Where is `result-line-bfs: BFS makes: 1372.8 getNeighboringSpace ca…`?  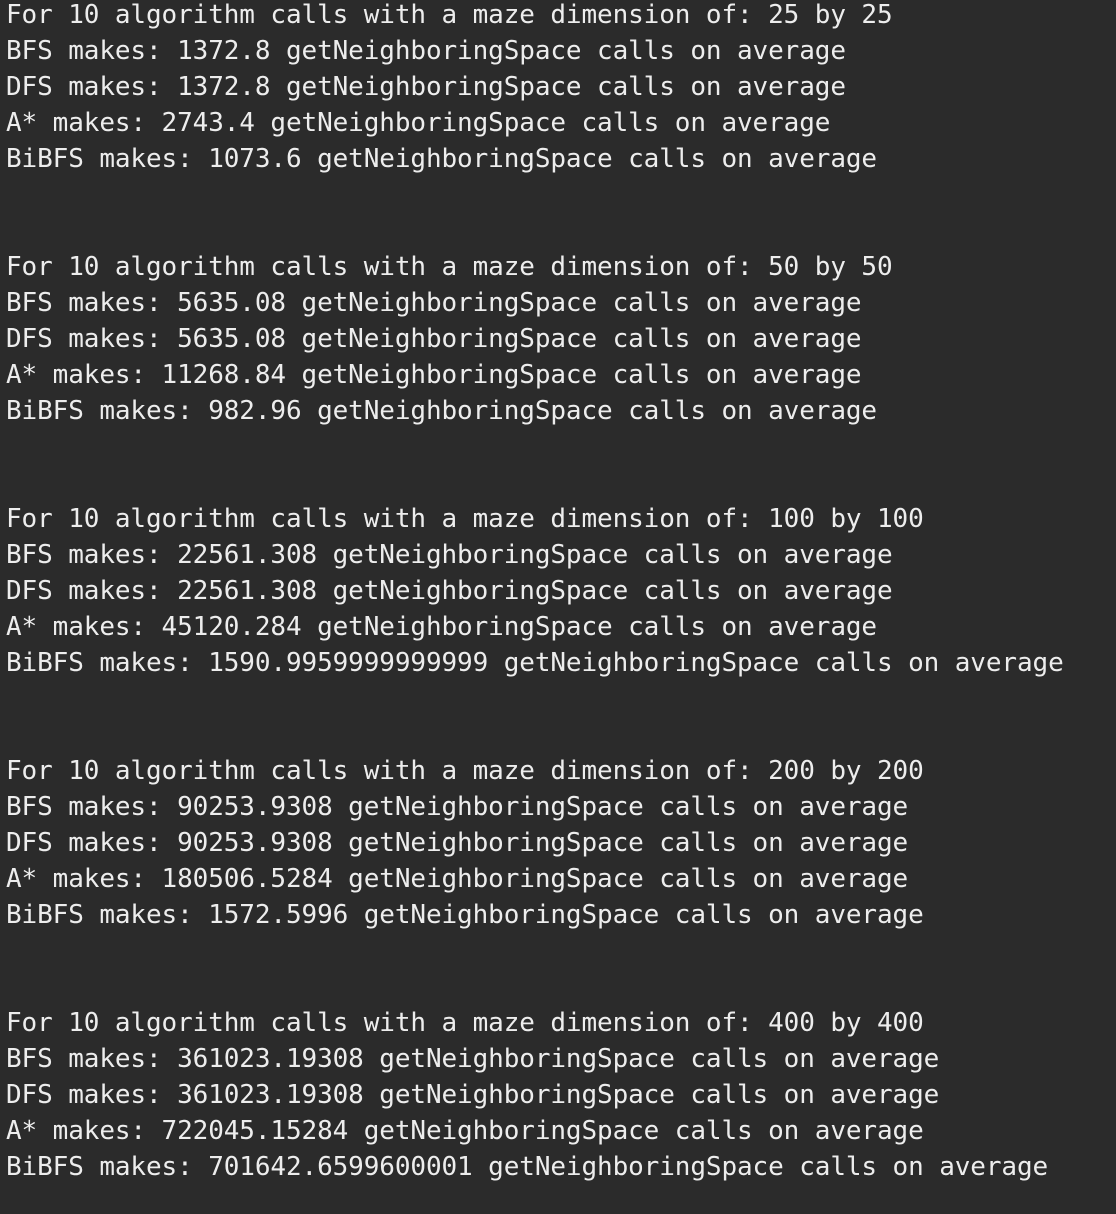
result-line-bfs: BFS makes: 1372.8 getNeighboringSpace ca… is located at coordinates (426, 51).